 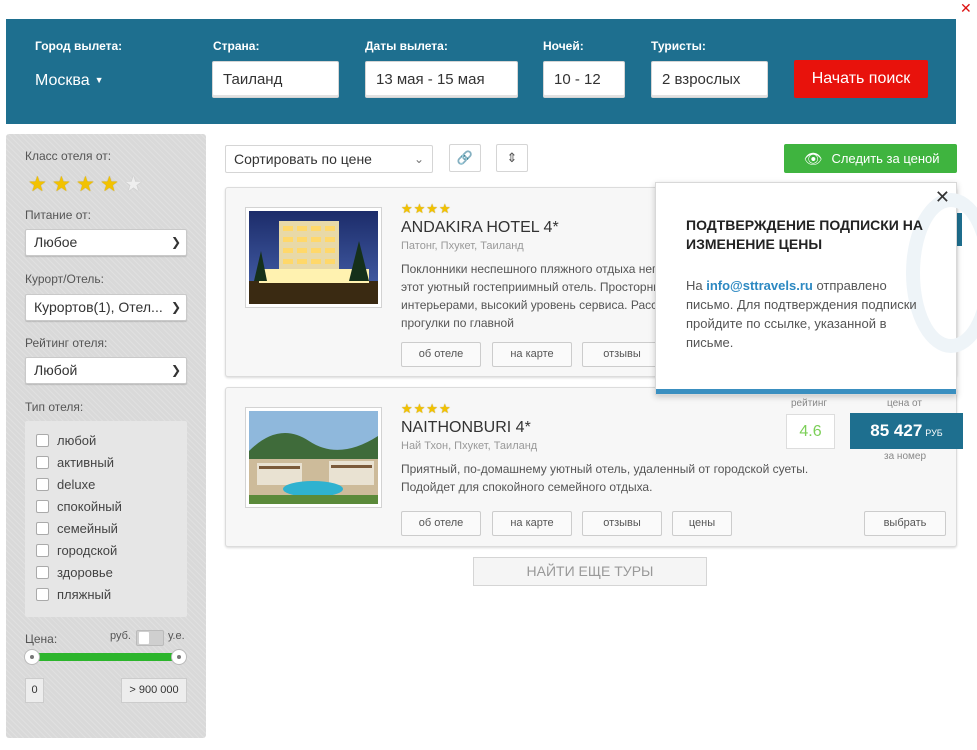 I want to click on price-button: 85 427 РУБ, so click(x=906, y=431).